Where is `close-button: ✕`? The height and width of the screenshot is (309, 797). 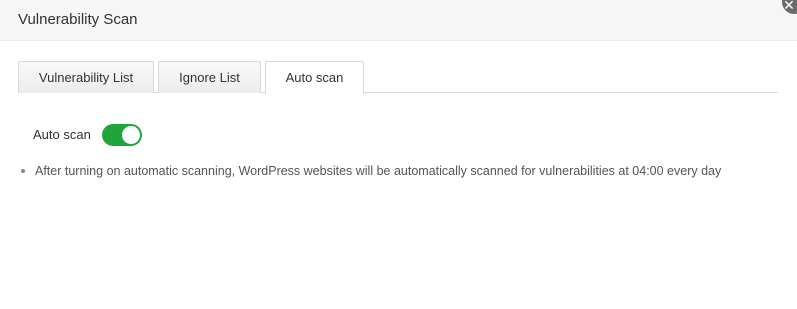
close-button: ✕ is located at coordinates (789, 7).